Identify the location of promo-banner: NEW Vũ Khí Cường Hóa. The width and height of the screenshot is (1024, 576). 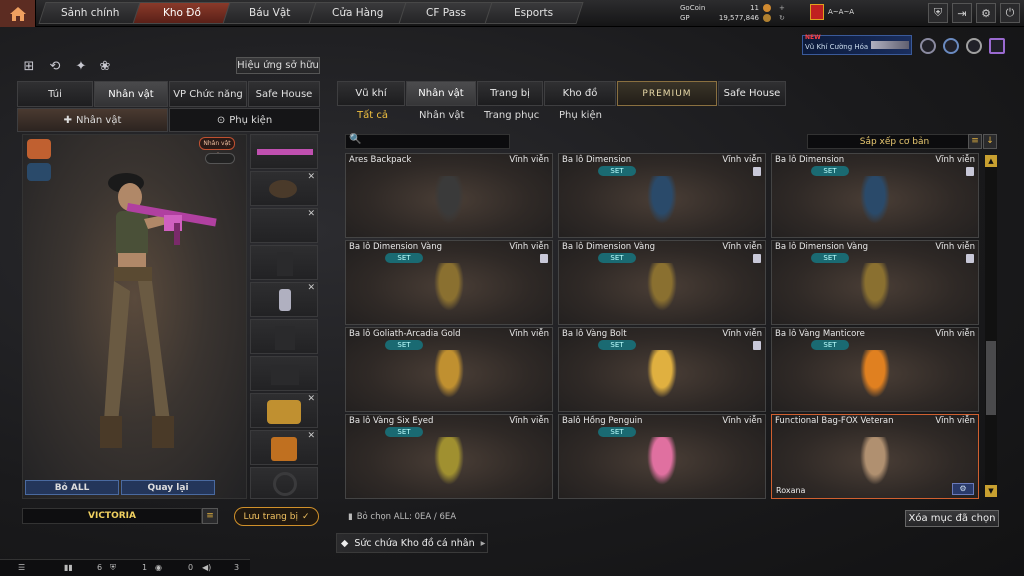
(857, 44).